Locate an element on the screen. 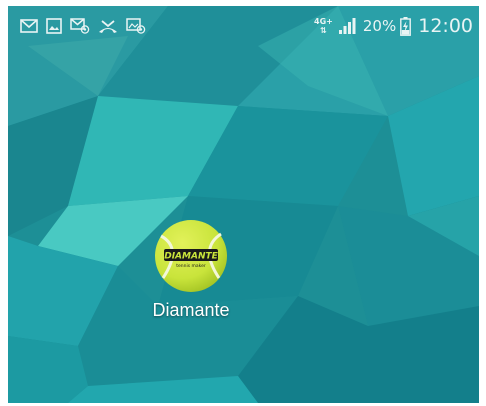 This screenshot has width=486, height=406. app-label: Diamante is located at coordinates (190, 310).